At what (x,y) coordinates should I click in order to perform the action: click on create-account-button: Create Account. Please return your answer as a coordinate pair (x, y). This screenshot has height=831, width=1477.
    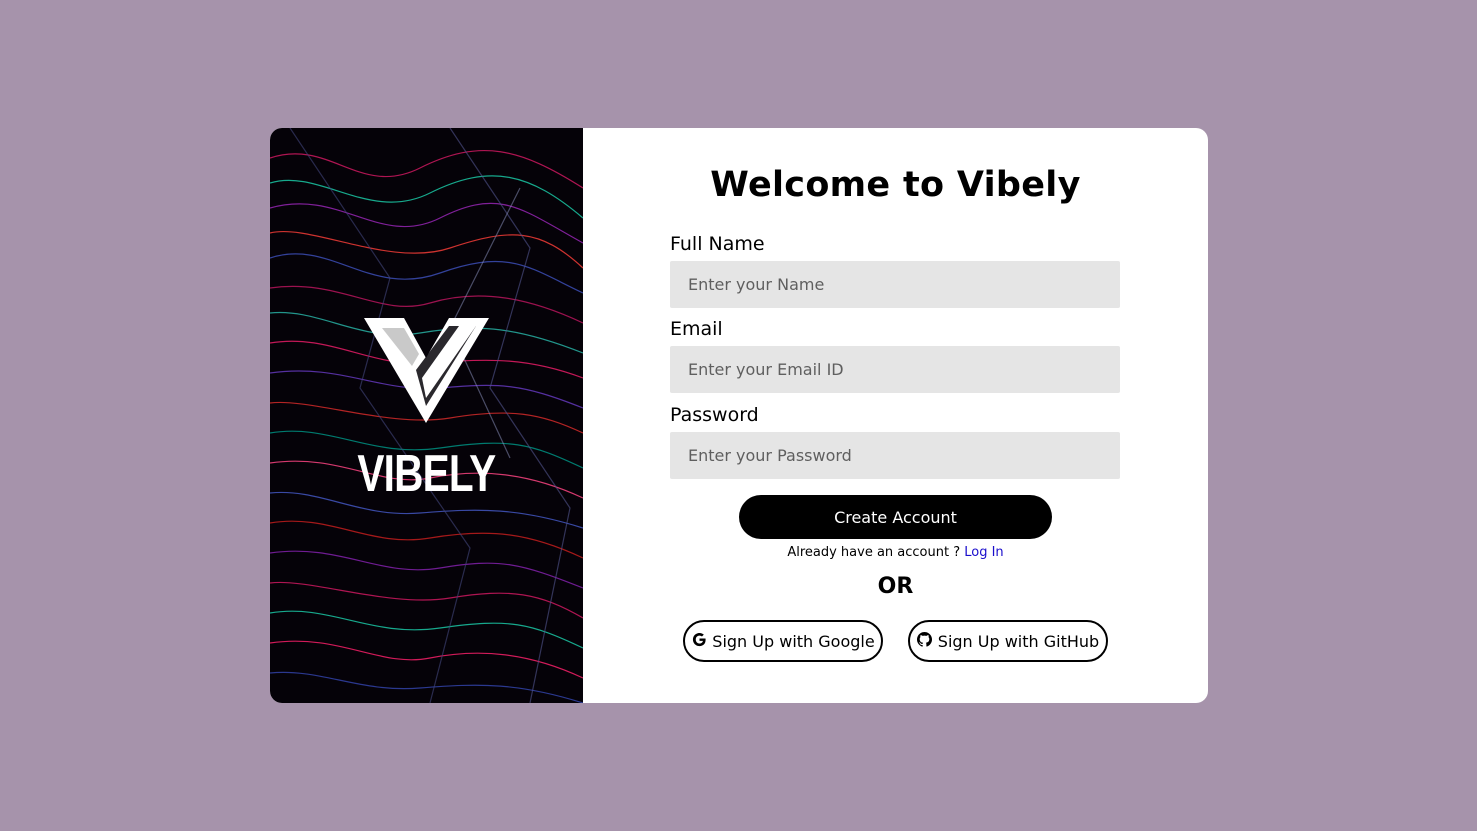
    Looking at the image, I should click on (895, 517).